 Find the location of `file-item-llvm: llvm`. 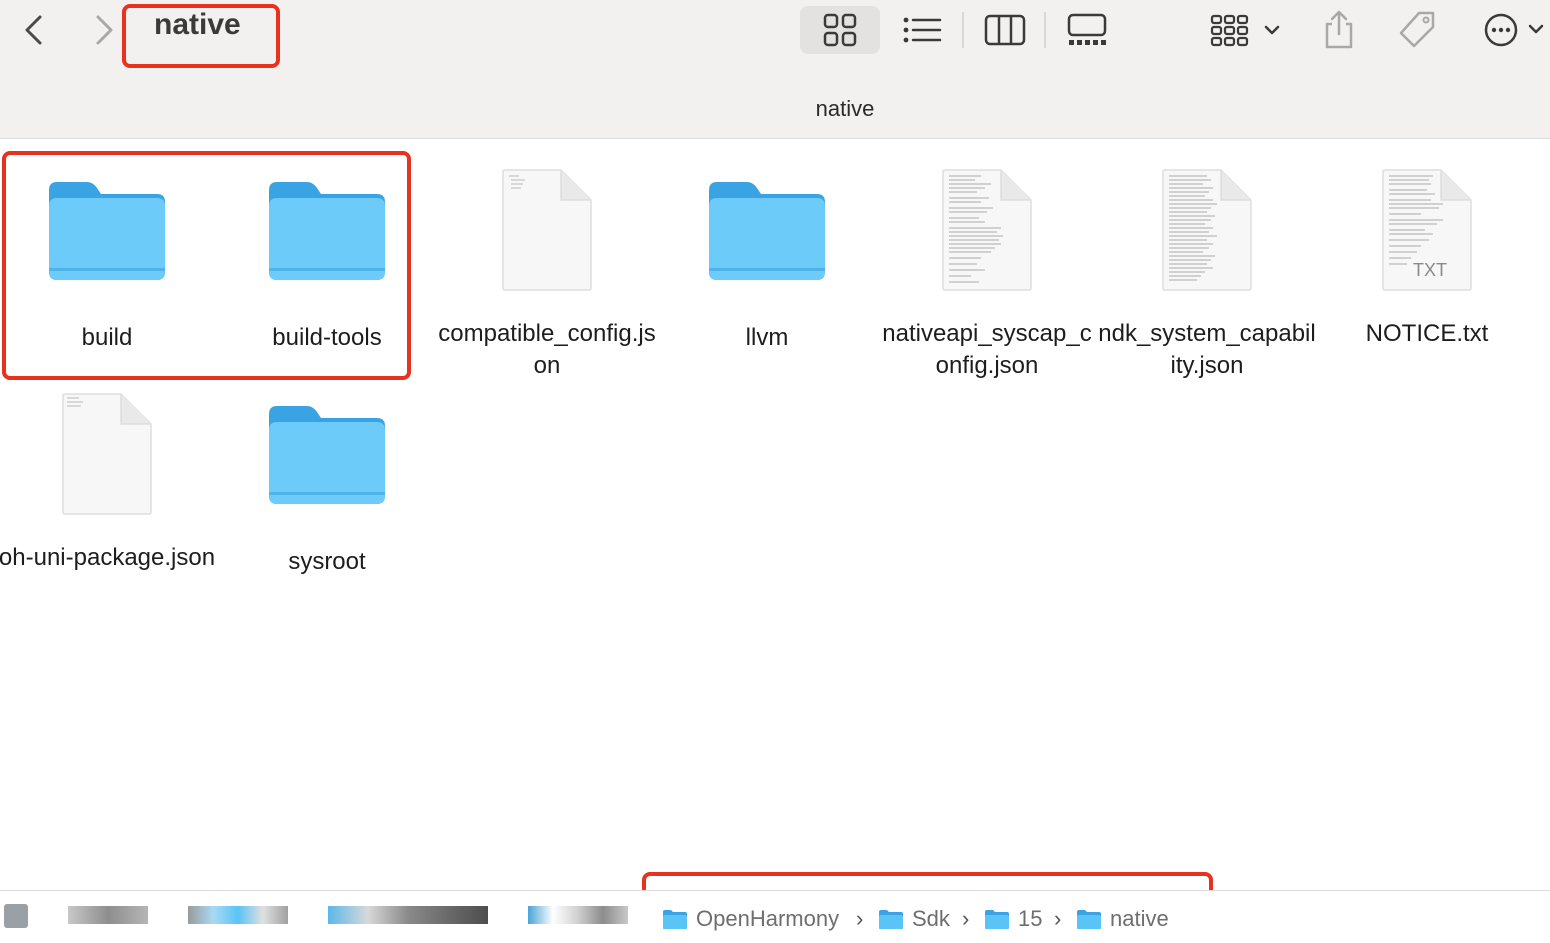

file-item-llvm: llvm is located at coordinates (767, 277).